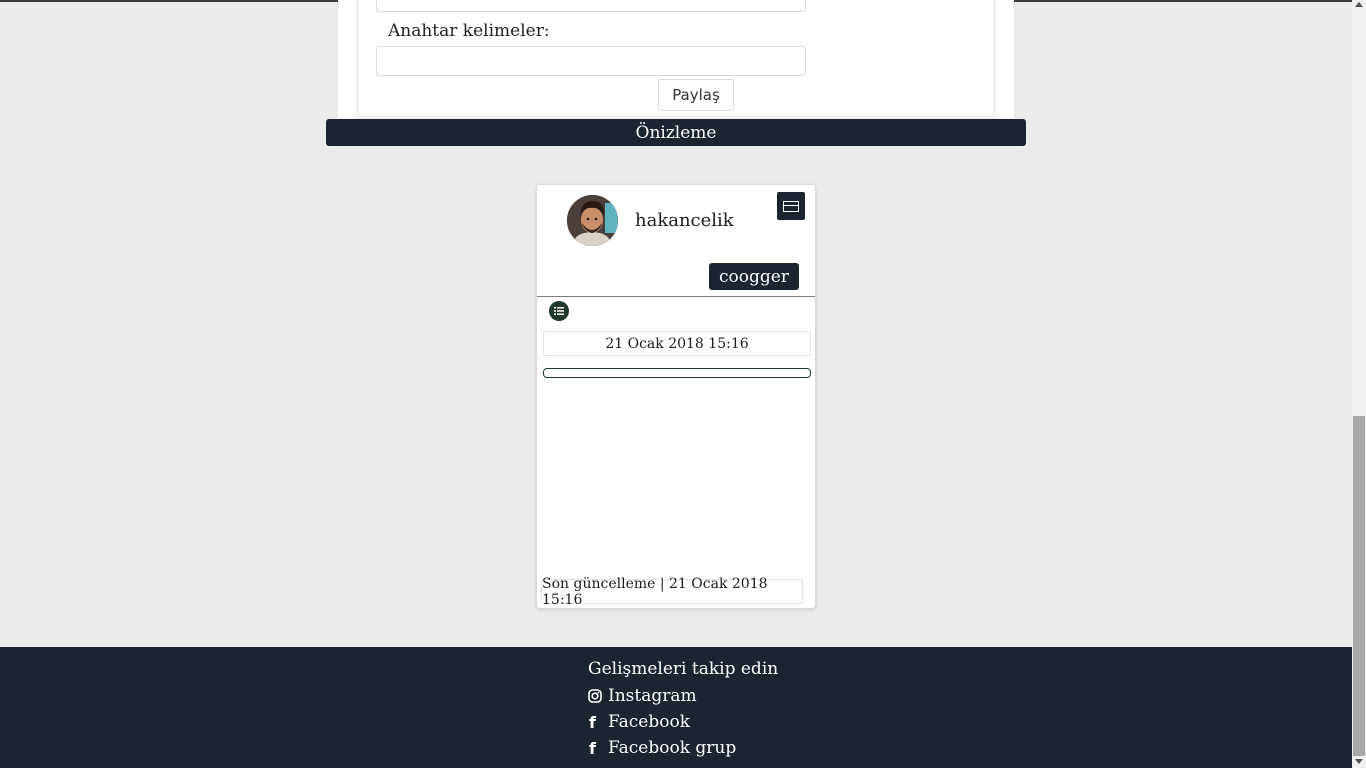  I want to click on post-form-inner: Anahtar kelimeler: Paylaş, so click(676, 58).